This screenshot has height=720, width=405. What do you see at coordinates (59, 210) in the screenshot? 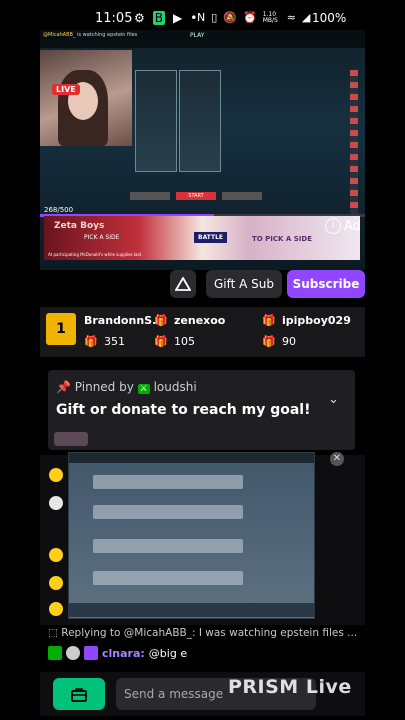
I see `view-progress-count: 268/500` at bounding box center [59, 210].